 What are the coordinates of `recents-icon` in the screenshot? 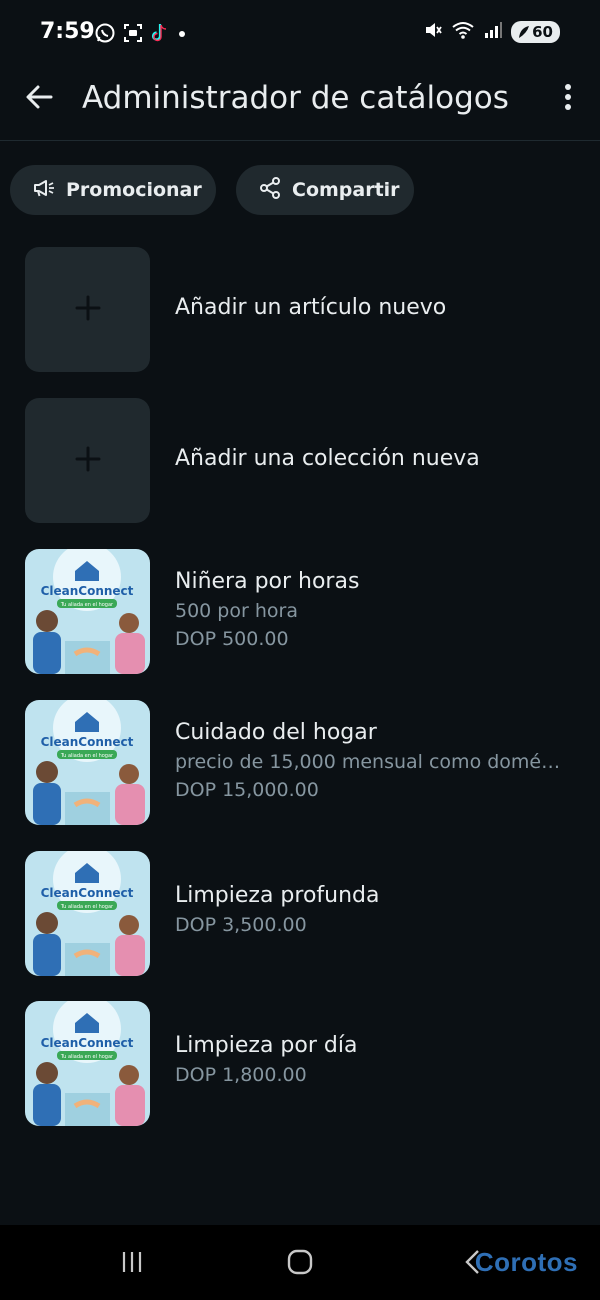 It's located at (132, 1264).